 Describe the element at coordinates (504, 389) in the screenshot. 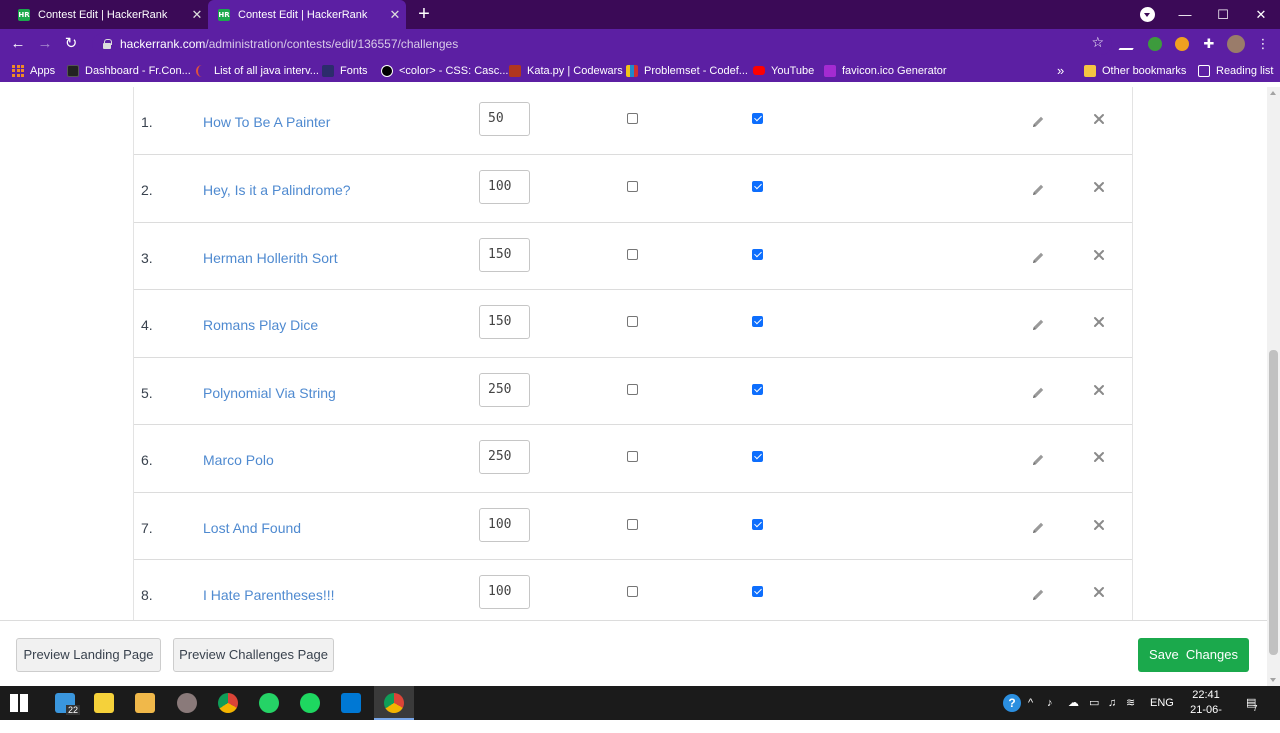

I see `challenge-score-input: 250` at that location.